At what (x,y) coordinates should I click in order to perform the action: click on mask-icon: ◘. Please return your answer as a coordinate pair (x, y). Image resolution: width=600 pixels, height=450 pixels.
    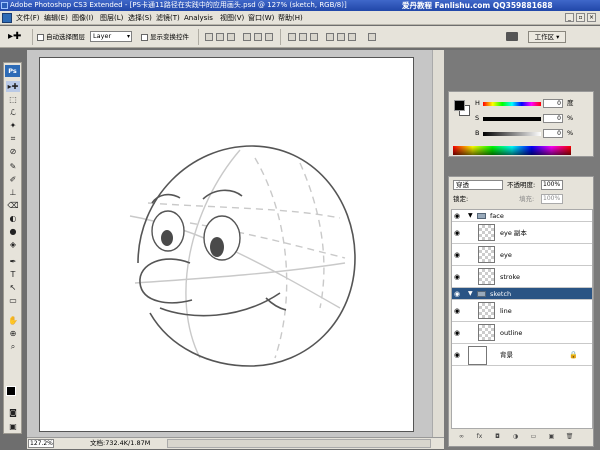
    Looking at the image, I should click on (497, 437).